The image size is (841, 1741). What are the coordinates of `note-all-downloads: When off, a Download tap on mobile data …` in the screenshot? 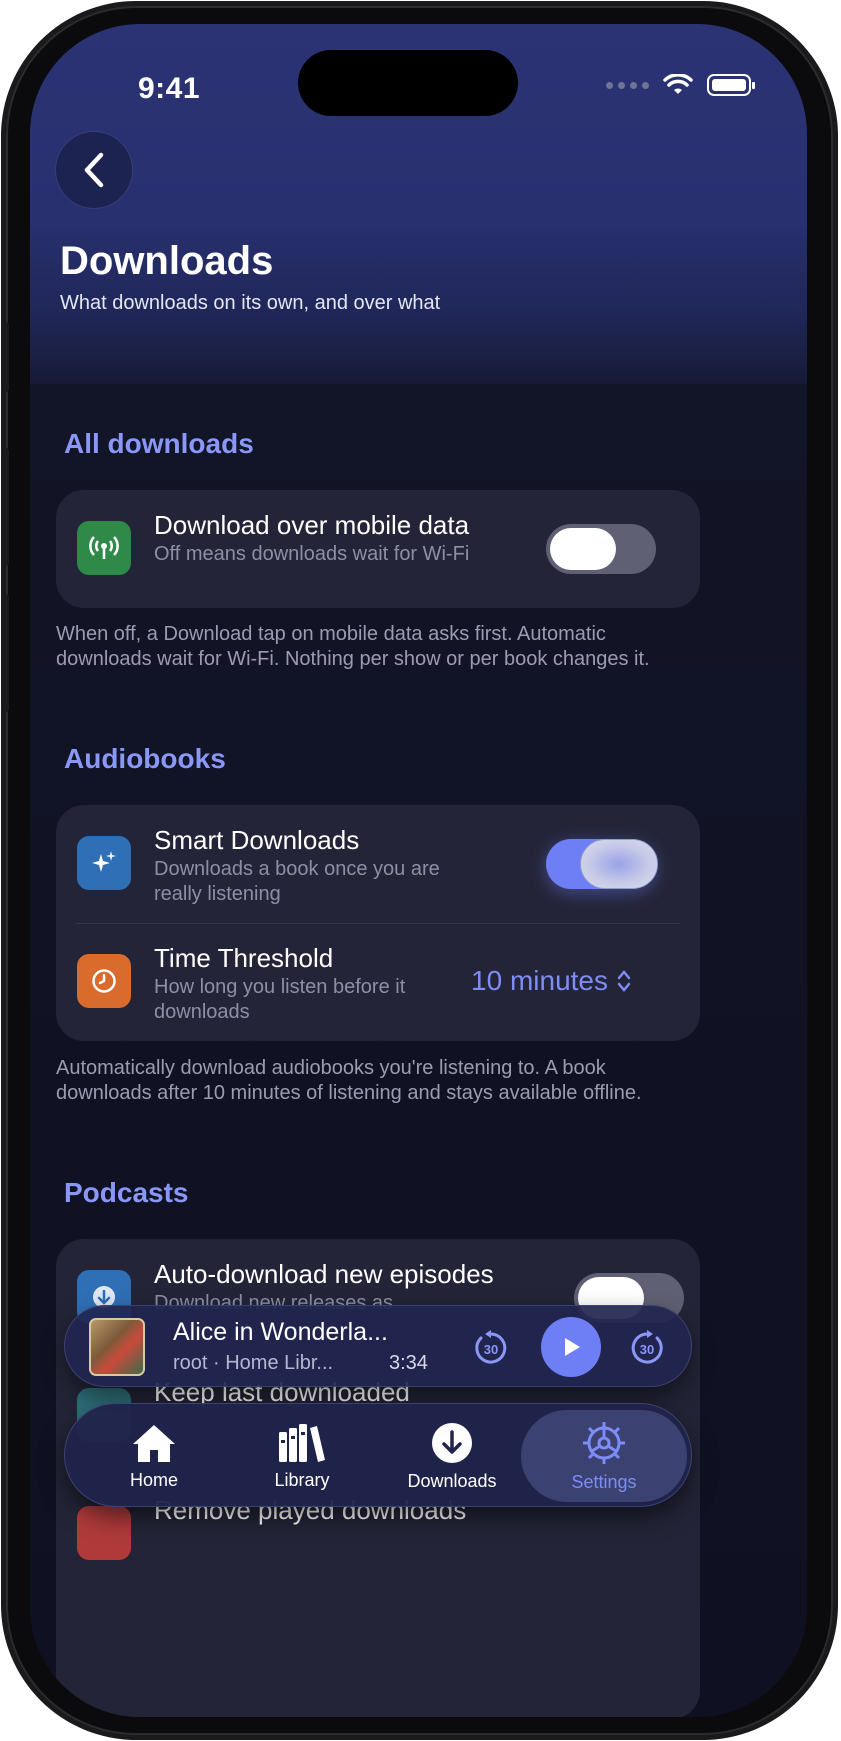 It's located at (353, 646).